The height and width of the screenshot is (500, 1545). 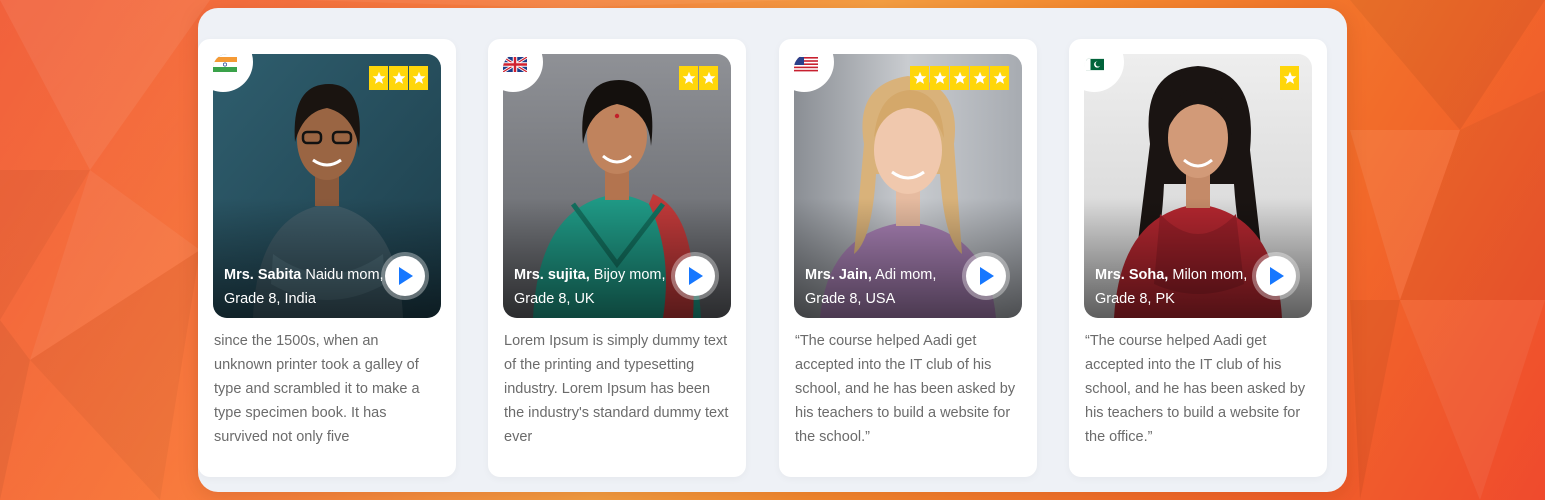 What do you see at coordinates (552, 275) in the screenshot?
I see `parent-name: Mrs. sujita,` at bounding box center [552, 275].